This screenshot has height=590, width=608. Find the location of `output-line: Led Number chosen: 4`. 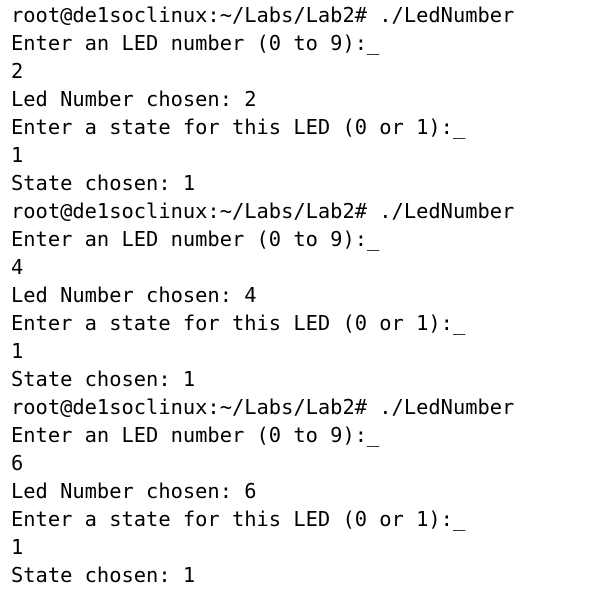

output-line: Led Number chosen: 4 is located at coordinates (134, 295).